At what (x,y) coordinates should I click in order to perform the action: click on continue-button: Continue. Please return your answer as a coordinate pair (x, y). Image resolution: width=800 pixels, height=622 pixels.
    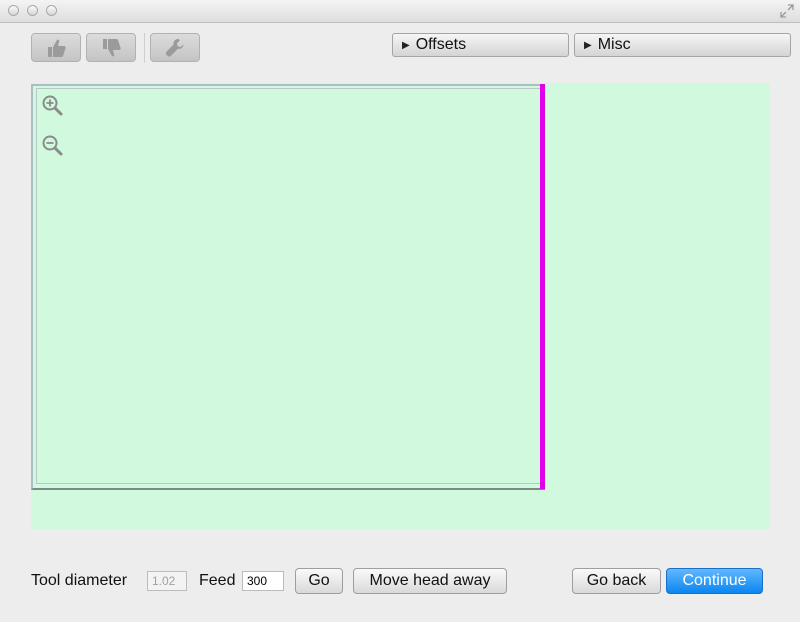
    Looking at the image, I should click on (714, 581).